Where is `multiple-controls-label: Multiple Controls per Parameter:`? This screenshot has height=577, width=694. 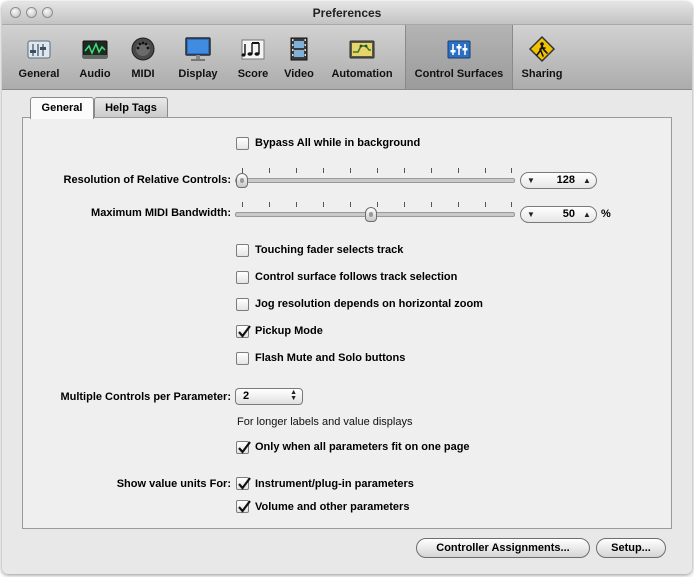 multiple-controls-label: Multiple Controls per Parameter: is located at coordinates (145, 397).